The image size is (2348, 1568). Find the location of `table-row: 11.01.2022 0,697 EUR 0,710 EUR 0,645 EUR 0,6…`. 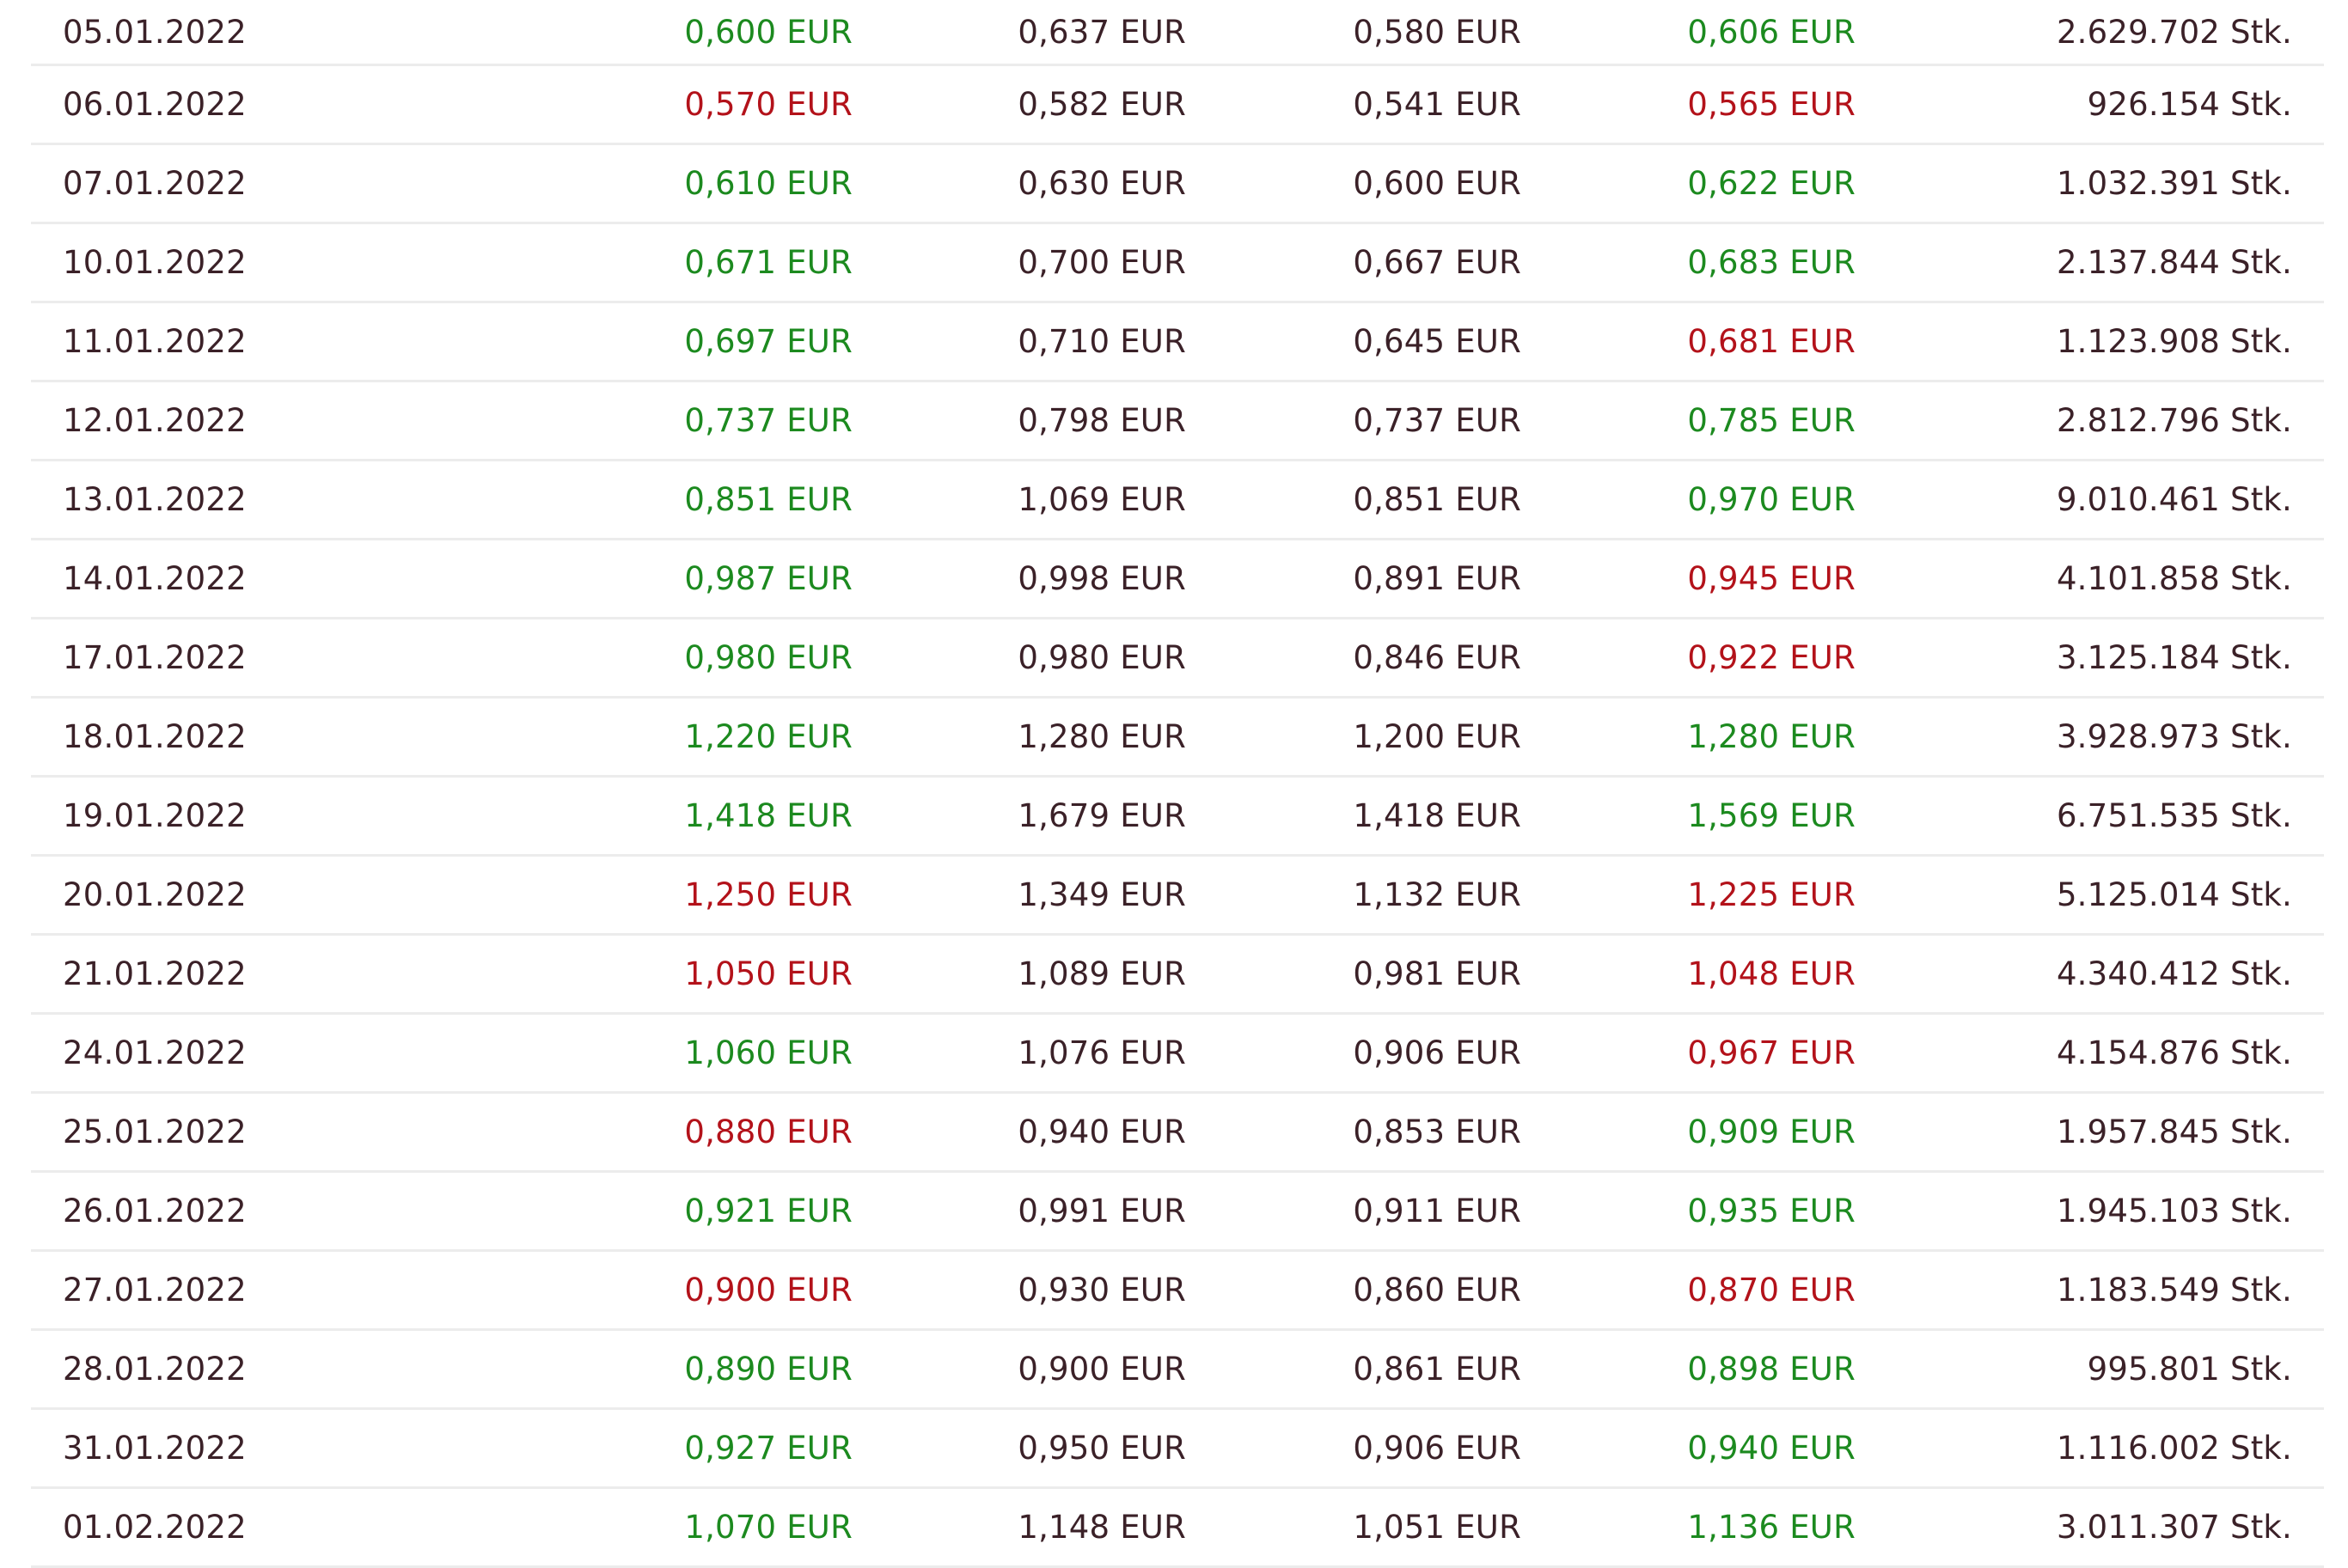

table-row: 11.01.2022 0,697 EUR 0,710 EUR 0,645 EUR 0,6… is located at coordinates (1177, 342).